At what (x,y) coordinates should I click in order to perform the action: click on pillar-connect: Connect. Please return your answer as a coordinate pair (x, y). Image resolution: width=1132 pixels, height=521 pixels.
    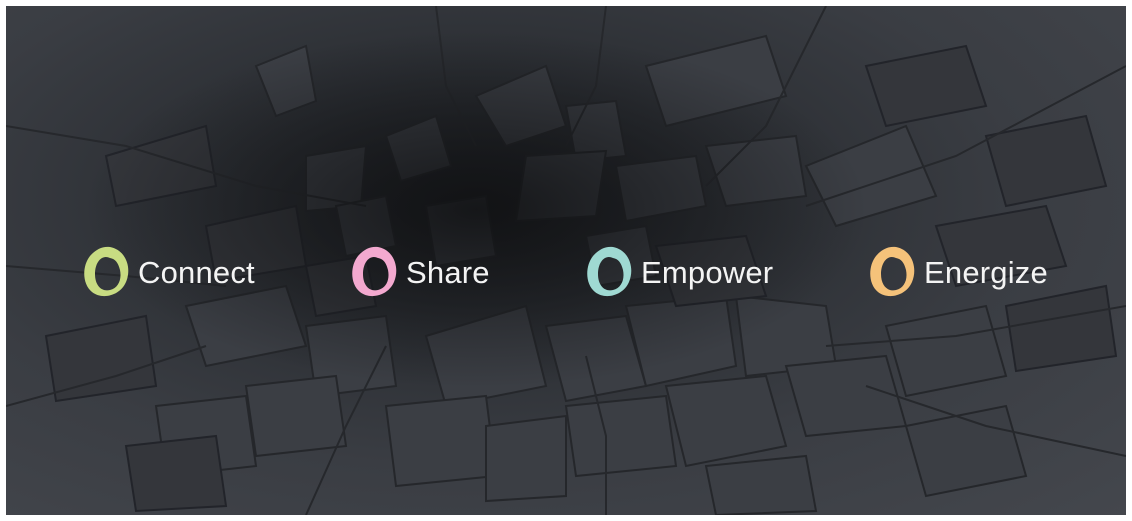
    Looking at the image, I should click on (167, 272).